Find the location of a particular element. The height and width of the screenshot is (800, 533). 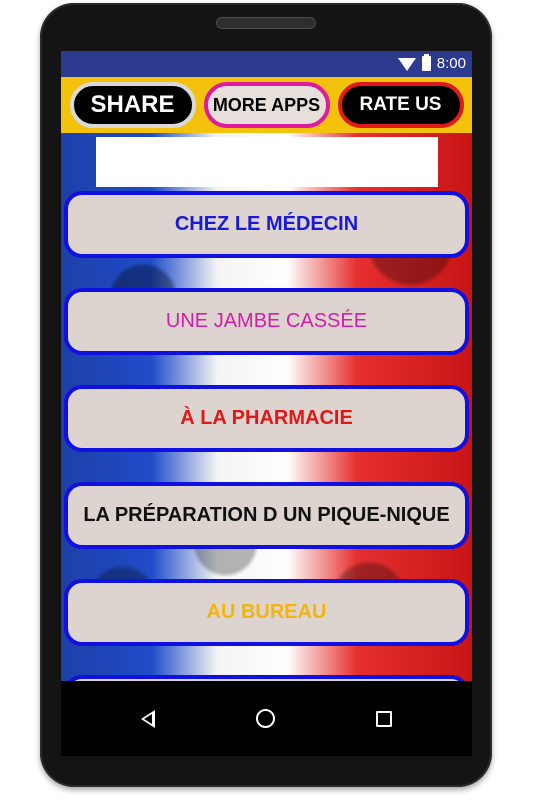

speaker-grille is located at coordinates (266, 23).